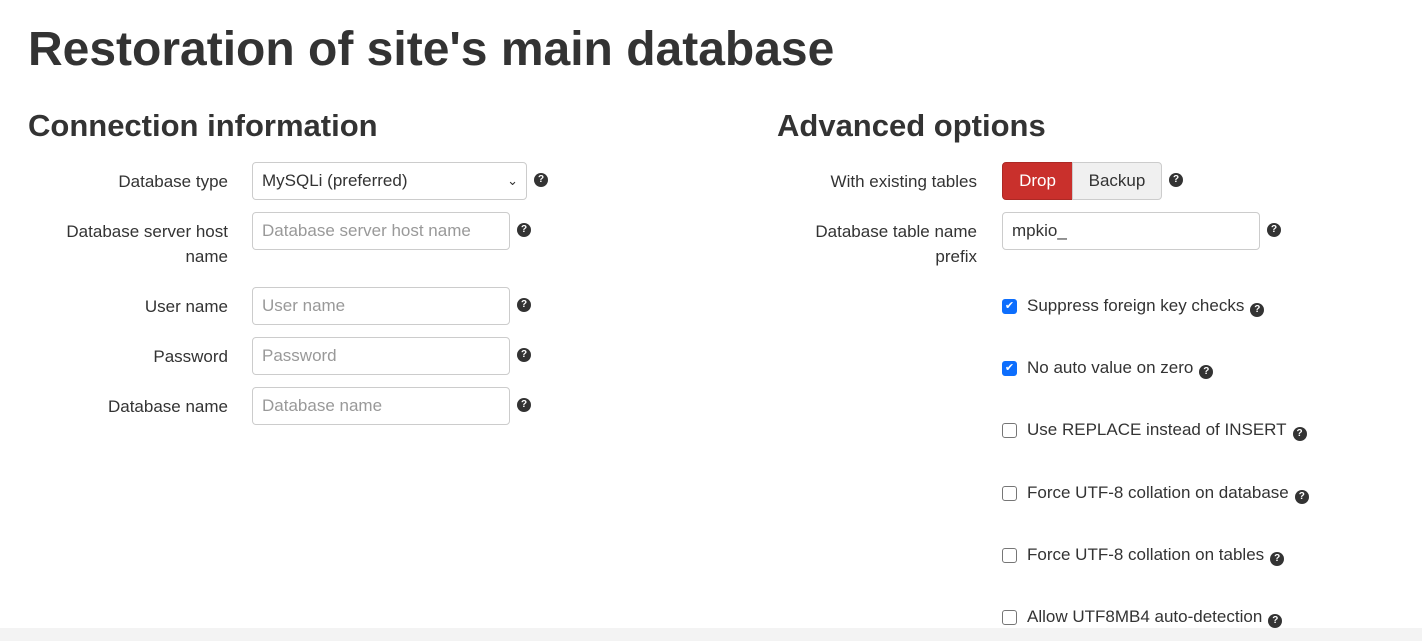 This screenshot has height=641, width=1422. I want to click on checkbox-label-text: Use REPLACE instead of INSERT, so click(1157, 429).